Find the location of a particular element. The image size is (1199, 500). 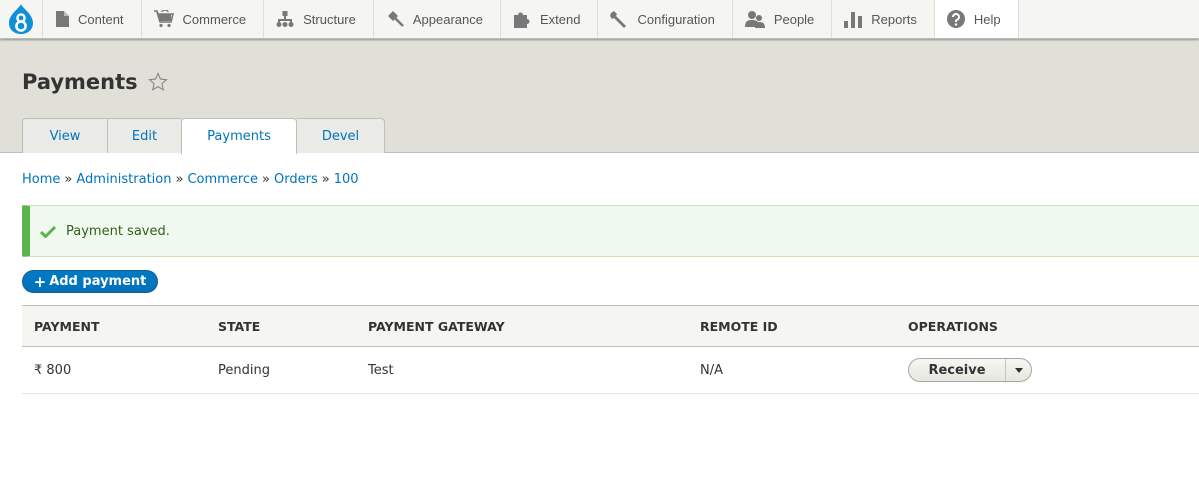

toolbar-item-extend: Extend is located at coordinates (550, 19).